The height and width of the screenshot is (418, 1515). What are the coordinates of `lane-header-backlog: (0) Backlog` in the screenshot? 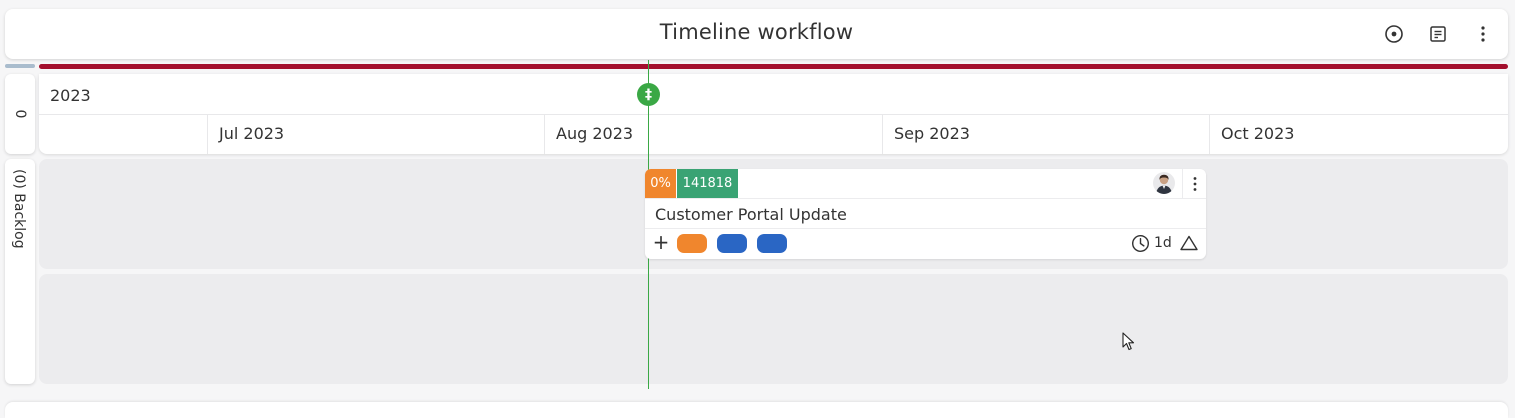 It's located at (20, 271).